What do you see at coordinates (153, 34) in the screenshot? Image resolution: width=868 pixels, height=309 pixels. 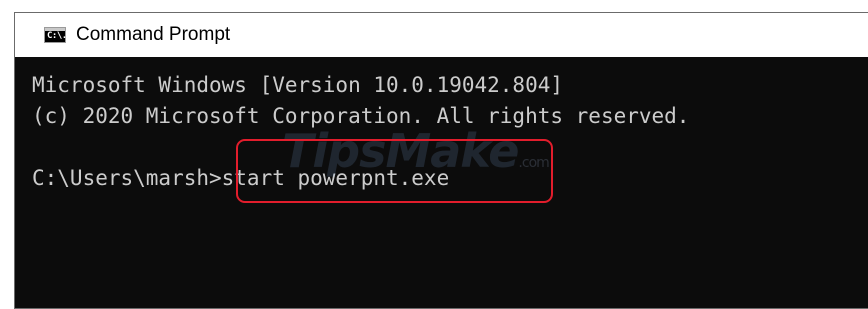 I see `window-title: Command Prompt` at bounding box center [153, 34].